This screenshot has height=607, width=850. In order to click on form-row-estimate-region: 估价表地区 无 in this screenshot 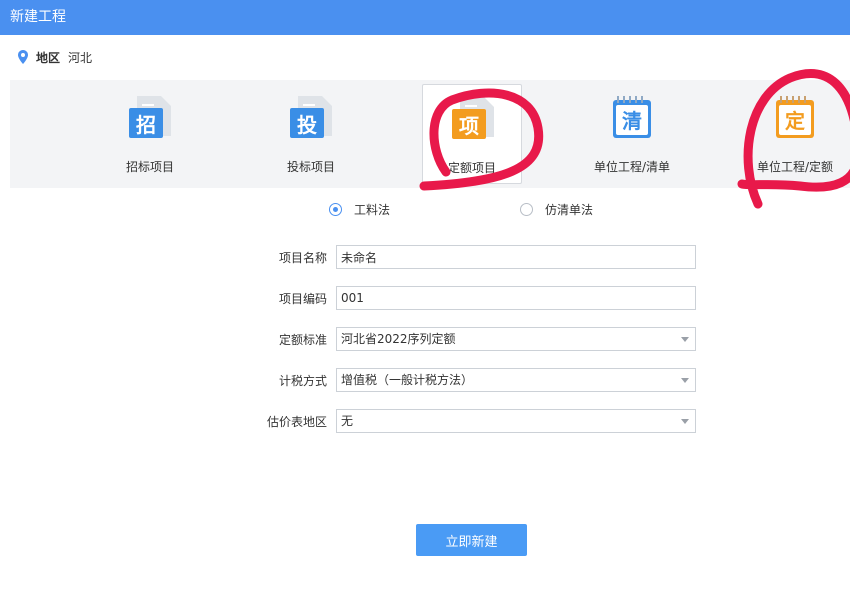, I will do `click(425, 421)`.